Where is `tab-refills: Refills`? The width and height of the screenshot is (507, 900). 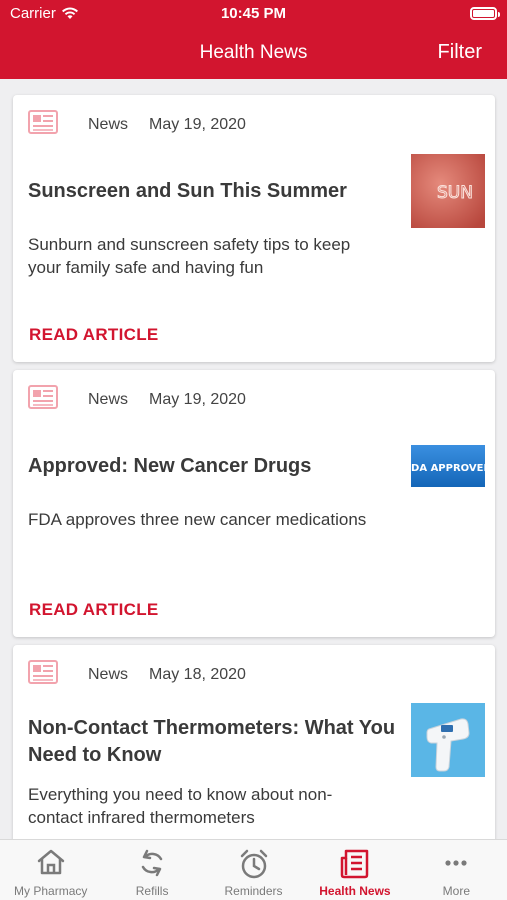
tab-refills: Refills is located at coordinates (151, 870).